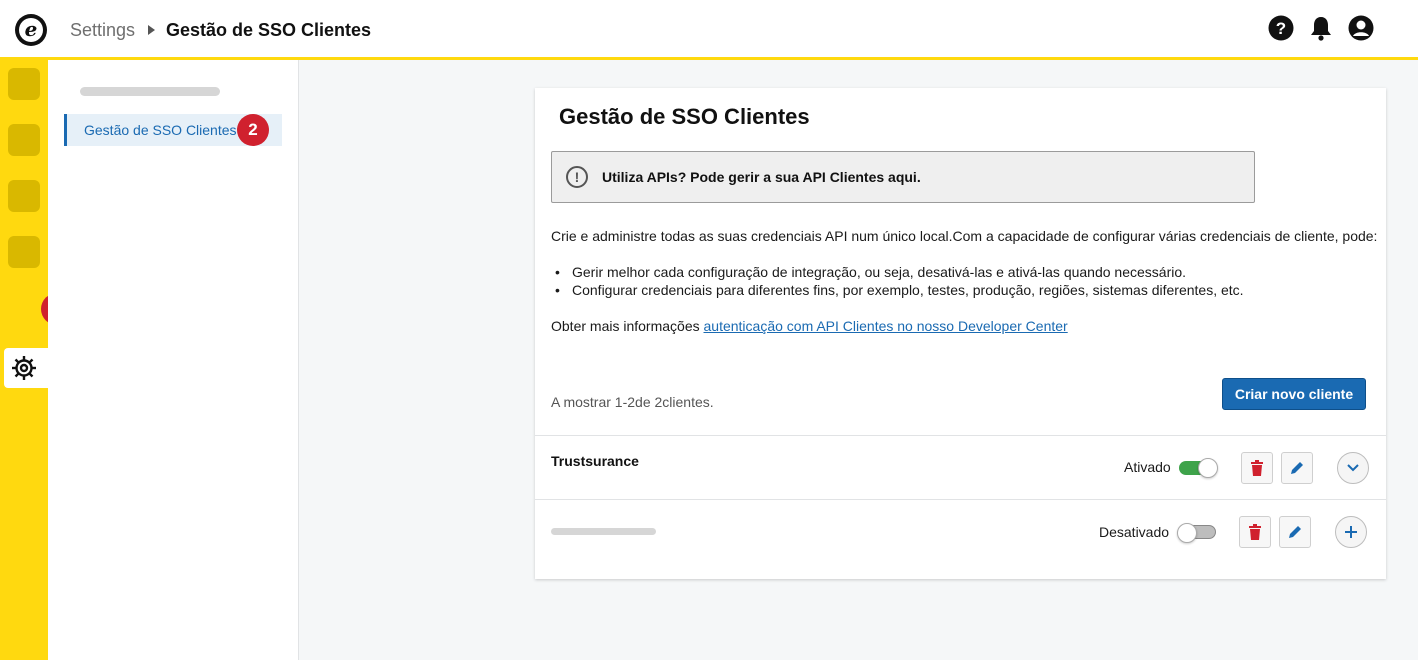 This screenshot has height=660, width=1418. Describe the element at coordinates (595, 461) in the screenshot. I see `client-name: Trustsurance` at that location.